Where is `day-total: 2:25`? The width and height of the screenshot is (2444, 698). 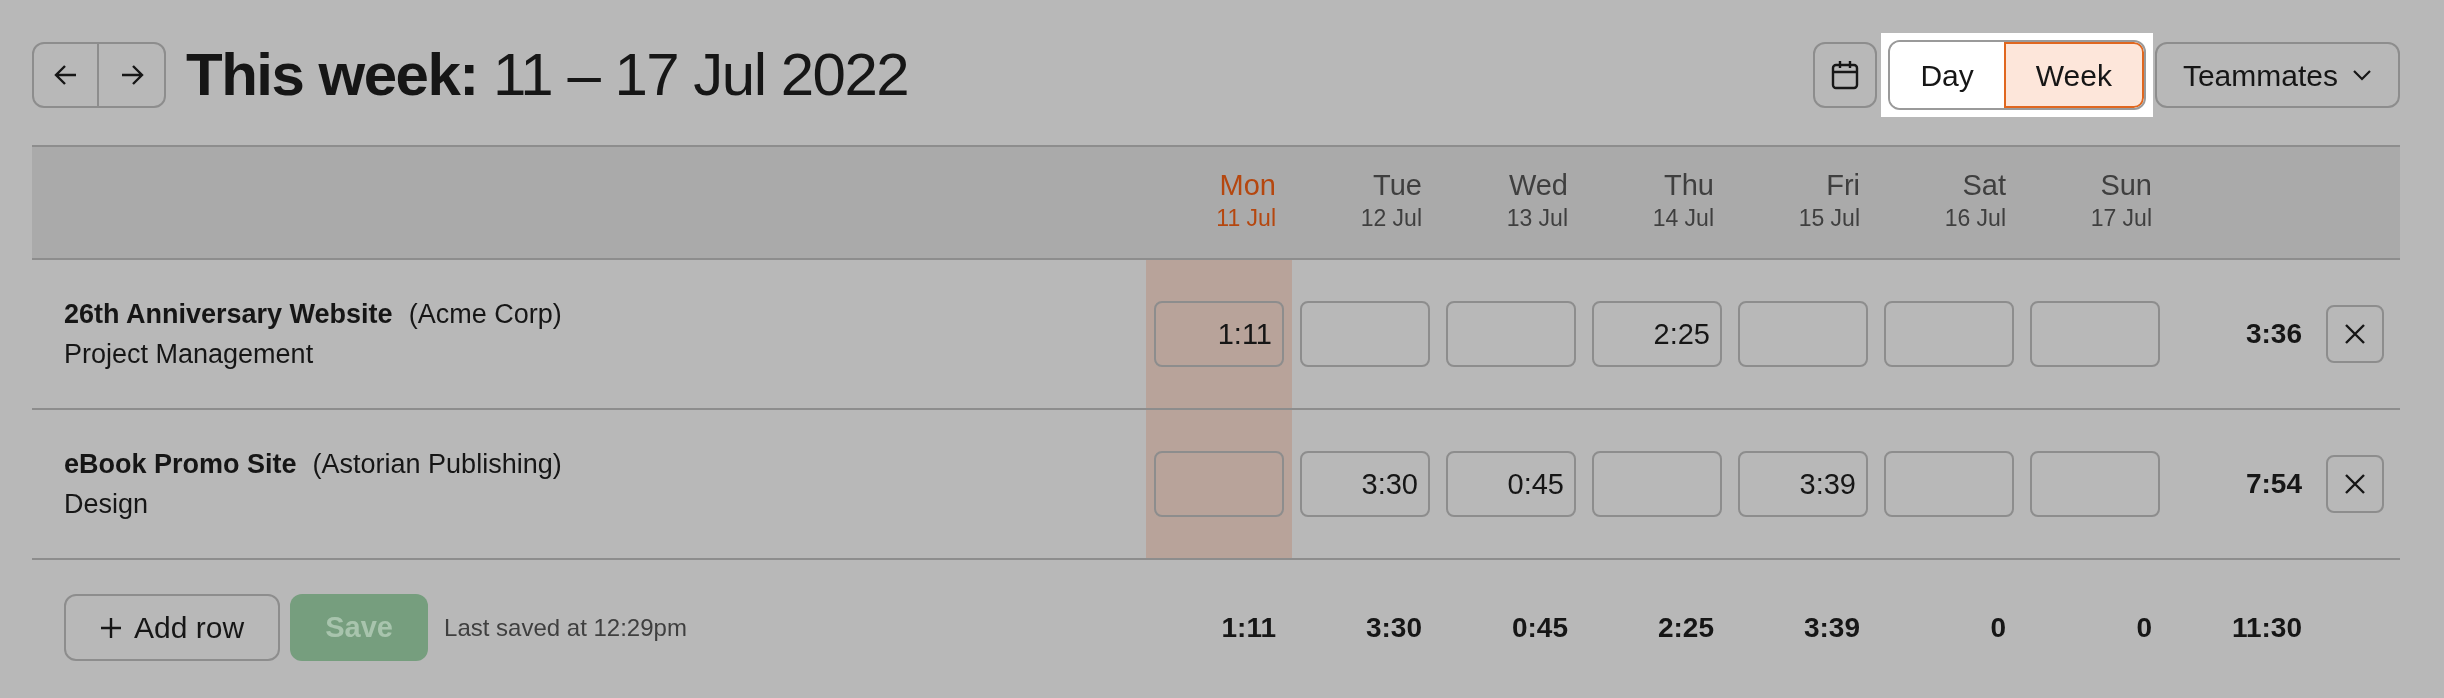 day-total: 2:25 is located at coordinates (1685, 627).